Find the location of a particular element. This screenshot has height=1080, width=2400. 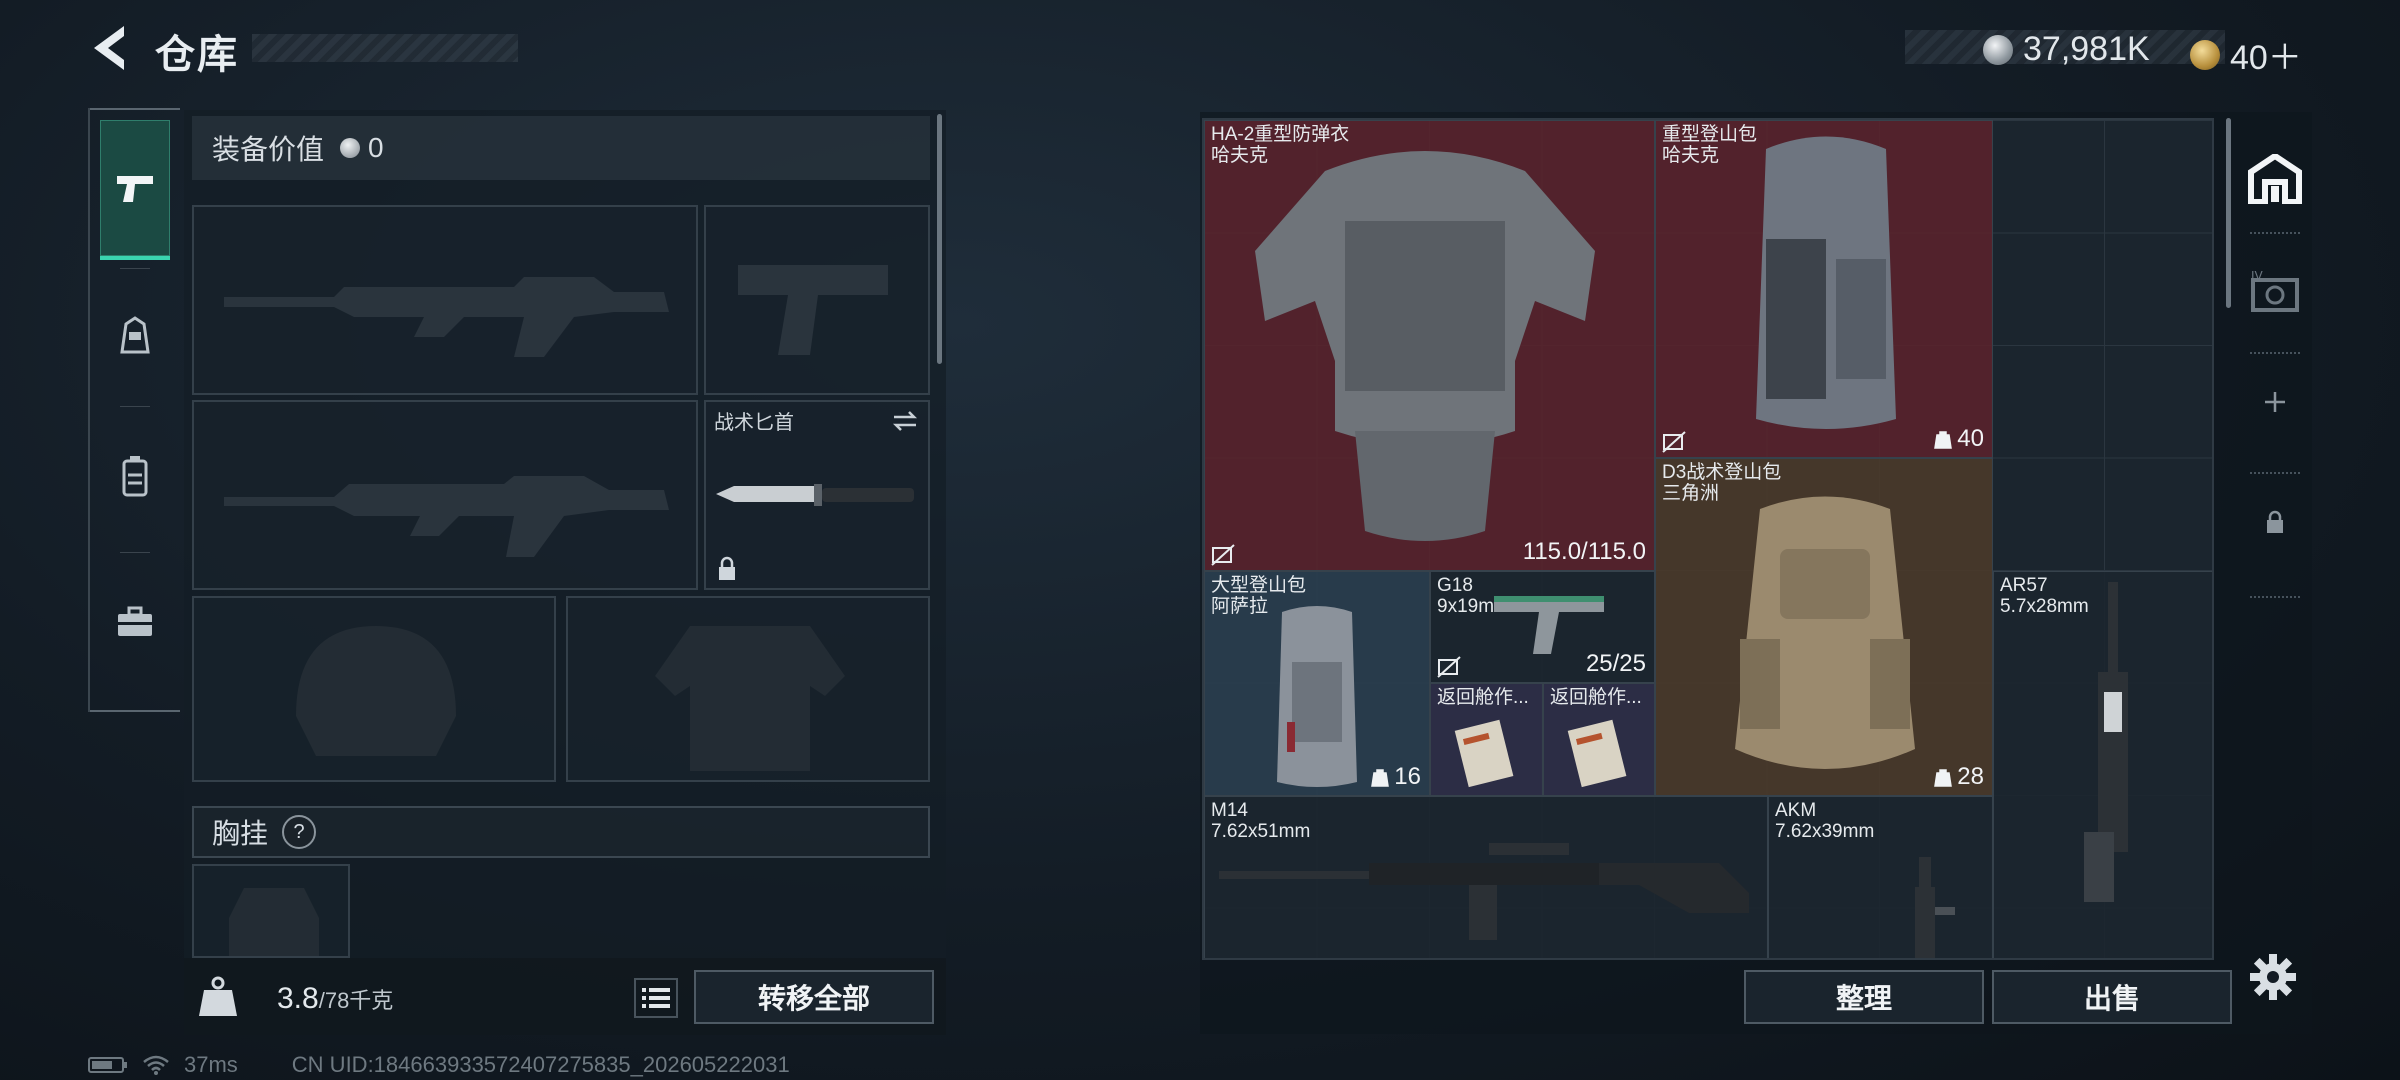

item-capacity: 40 is located at coordinates (1958, 439).